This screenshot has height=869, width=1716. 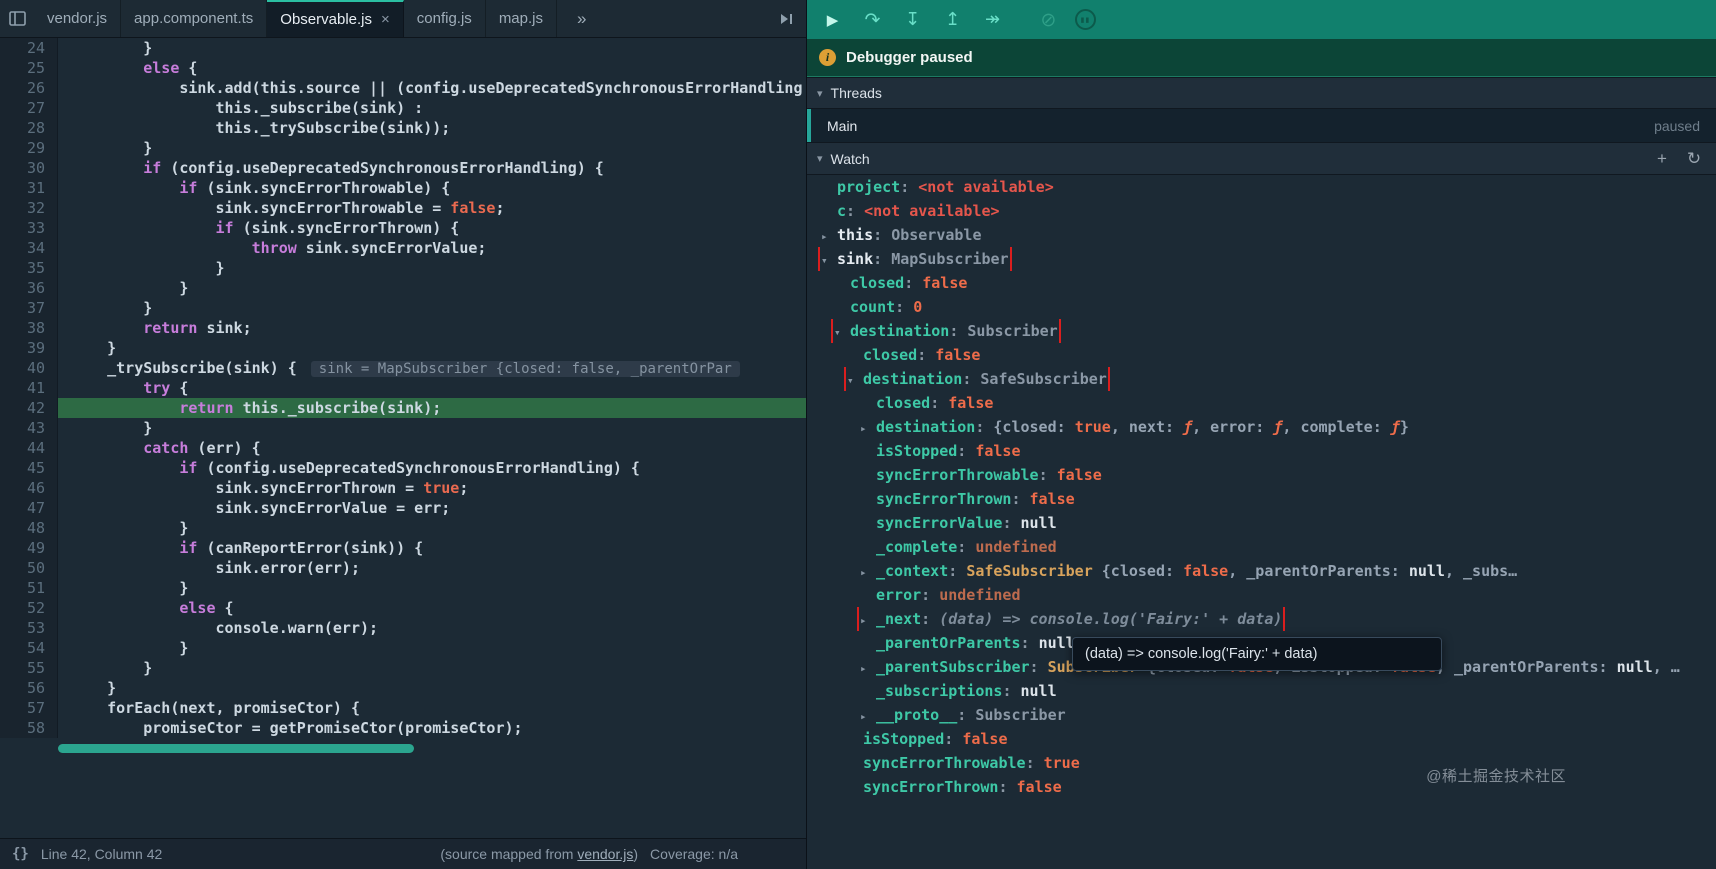 What do you see at coordinates (29, 248) in the screenshot?
I see `line-number: 34` at bounding box center [29, 248].